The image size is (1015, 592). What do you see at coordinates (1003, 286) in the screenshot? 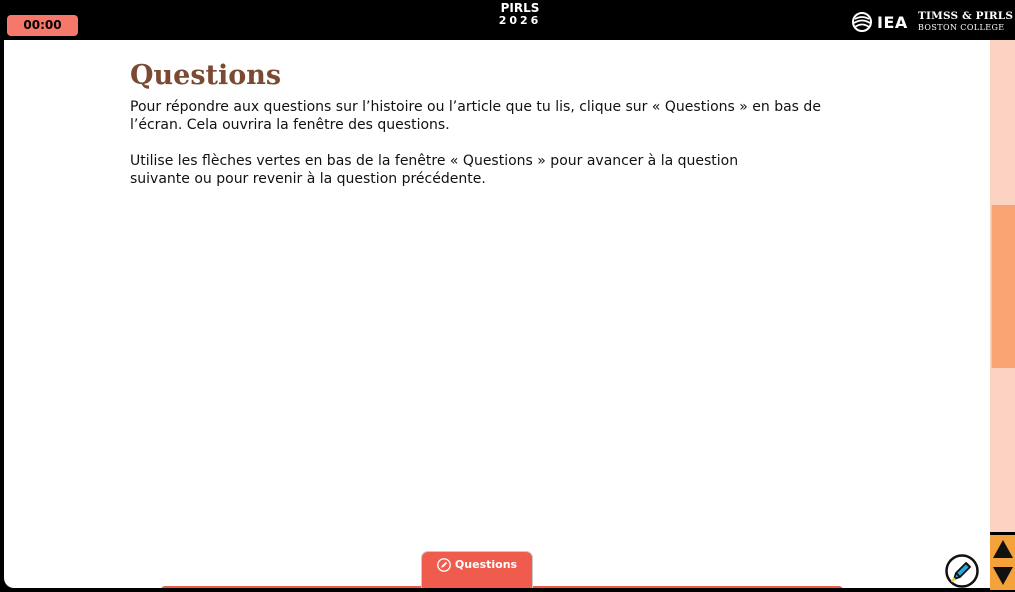
I see `scrollbar-thumb` at bounding box center [1003, 286].